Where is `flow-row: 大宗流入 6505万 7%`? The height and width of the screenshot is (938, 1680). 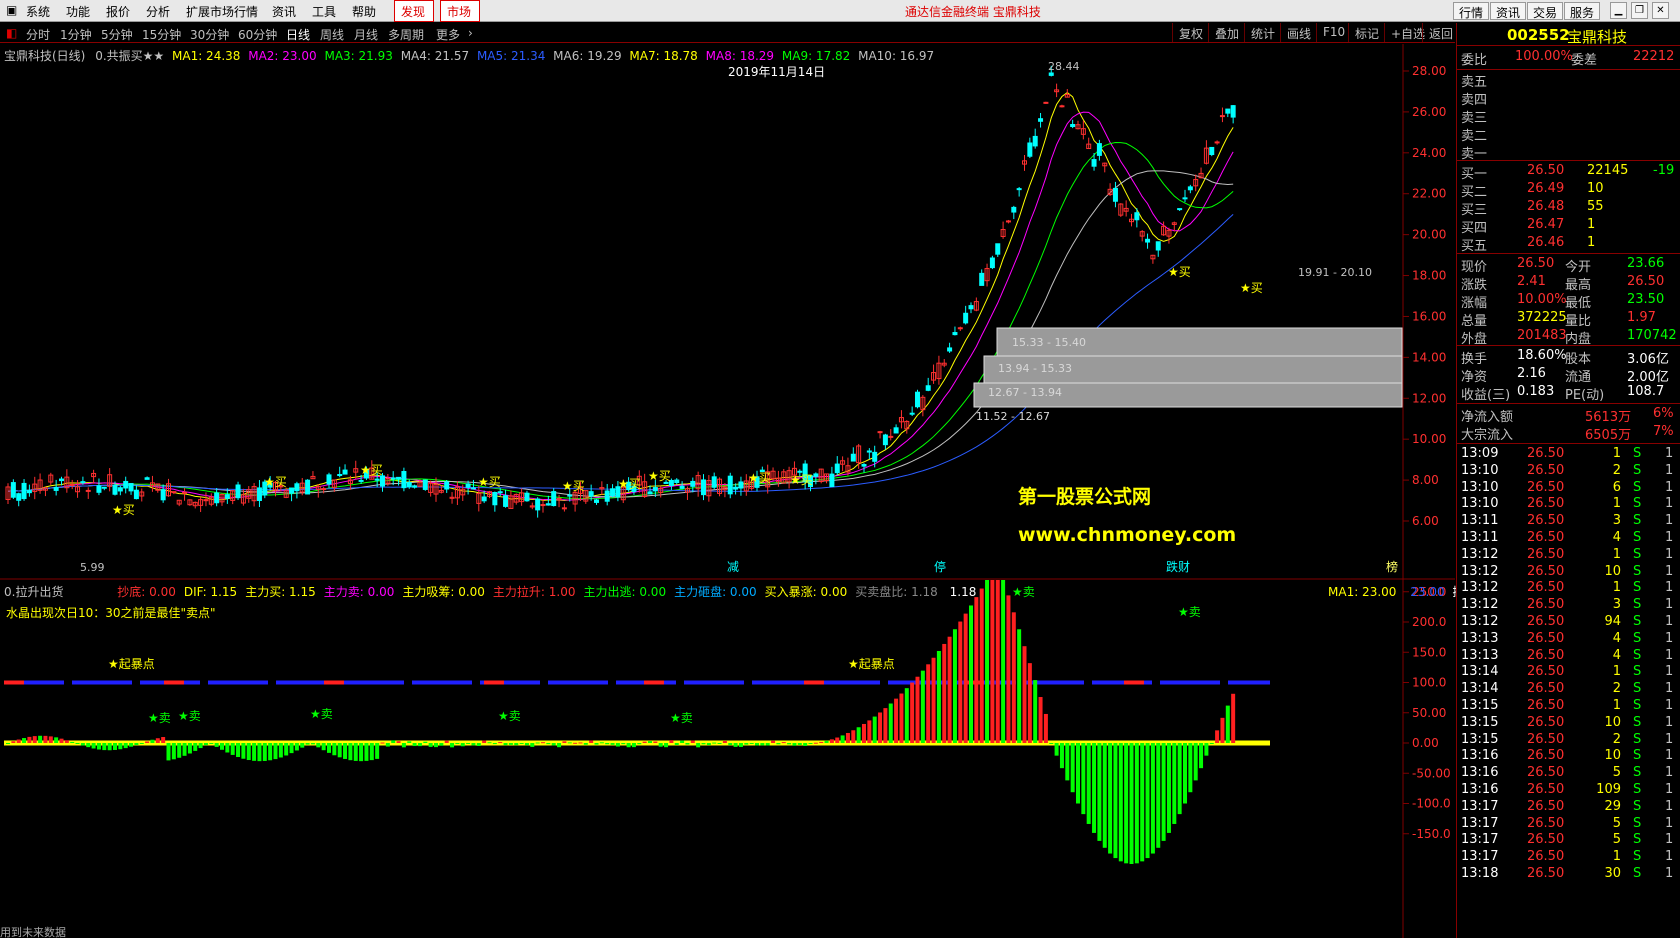 flow-row: 大宗流入 6505万 7% is located at coordinates (1568, 433).